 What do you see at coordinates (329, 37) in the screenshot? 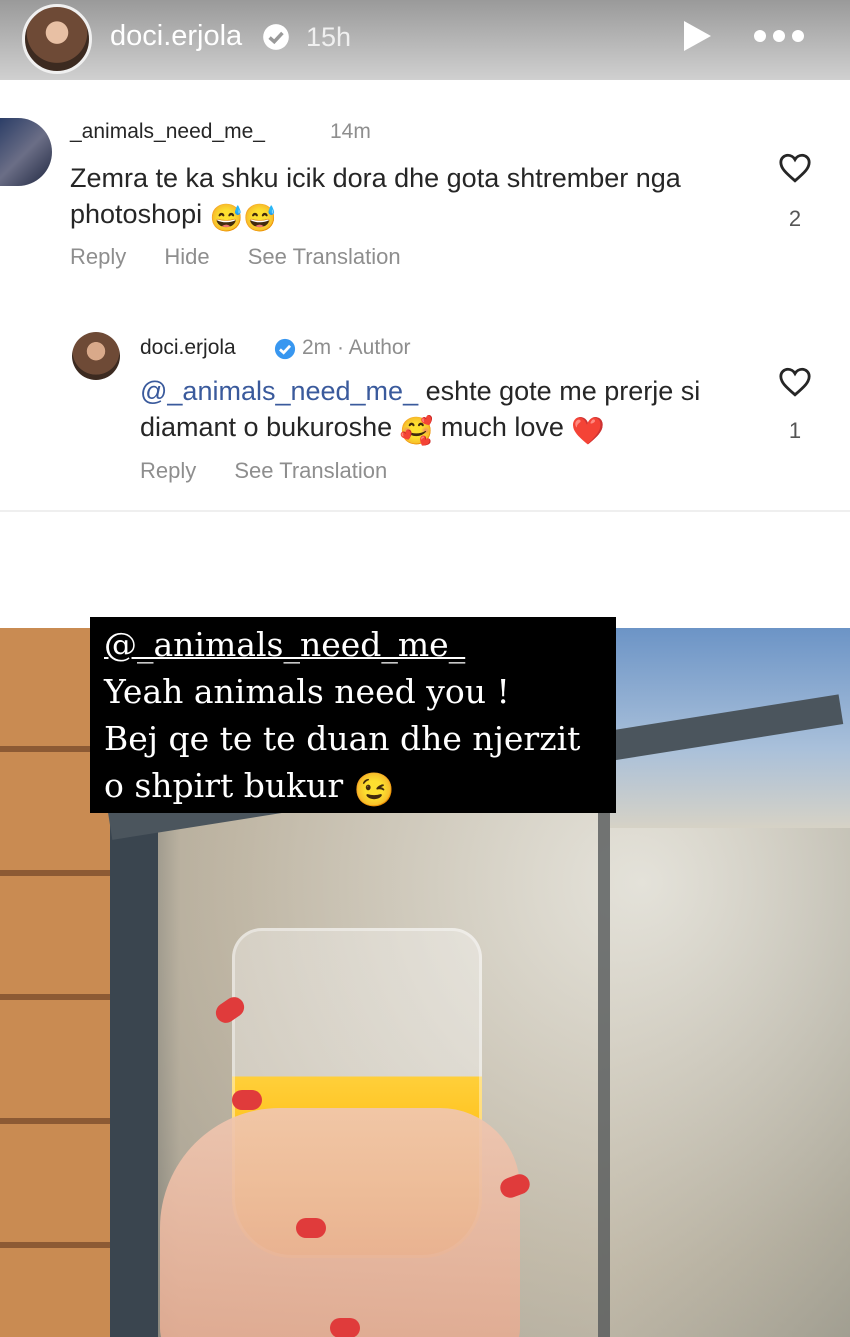
I see `story-time: 15h` at bounding box center [329, 37].